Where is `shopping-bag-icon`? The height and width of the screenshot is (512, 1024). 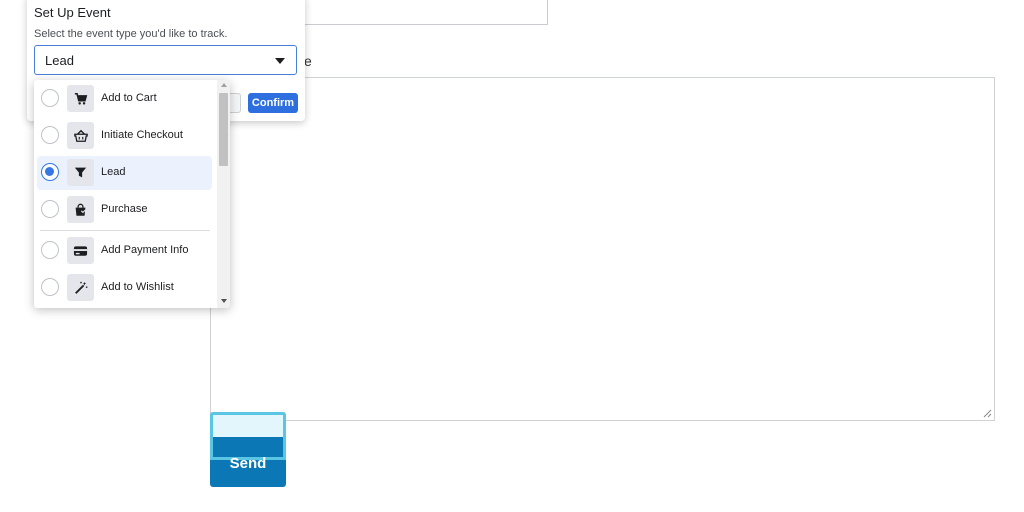 shopping-bag-icon is located at coordinates (80, 209).